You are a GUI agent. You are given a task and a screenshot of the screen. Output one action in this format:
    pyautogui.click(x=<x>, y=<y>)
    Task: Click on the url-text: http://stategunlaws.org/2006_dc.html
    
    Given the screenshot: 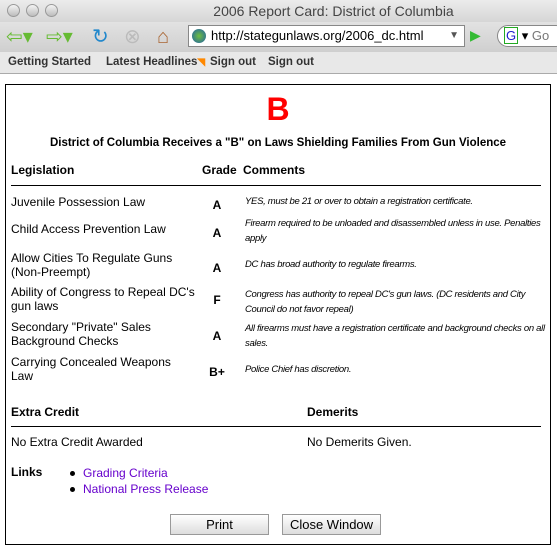 What is the action you would take?
    pyautogui.click(x=317, y=35)
    